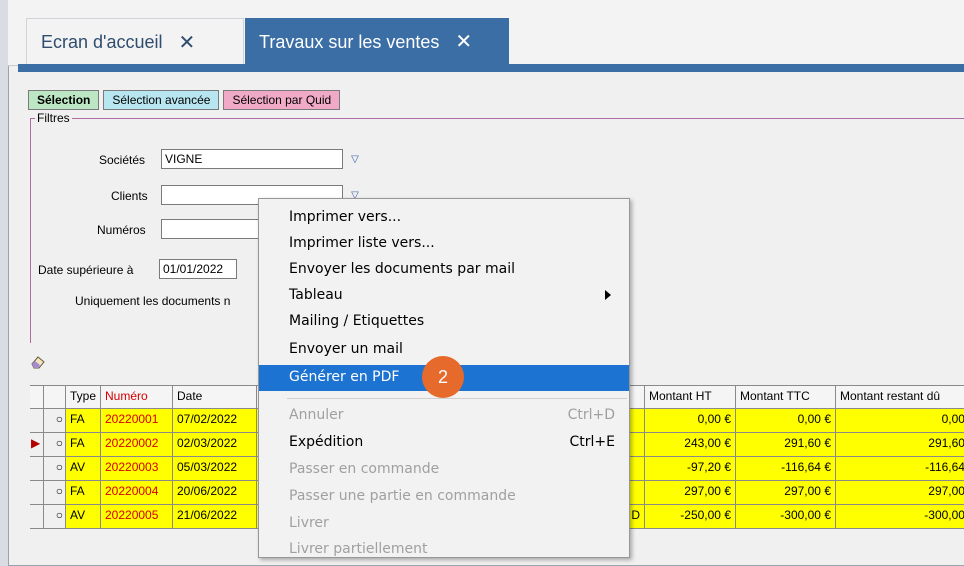  I want to click on eraser-icon, so click(38, 362).